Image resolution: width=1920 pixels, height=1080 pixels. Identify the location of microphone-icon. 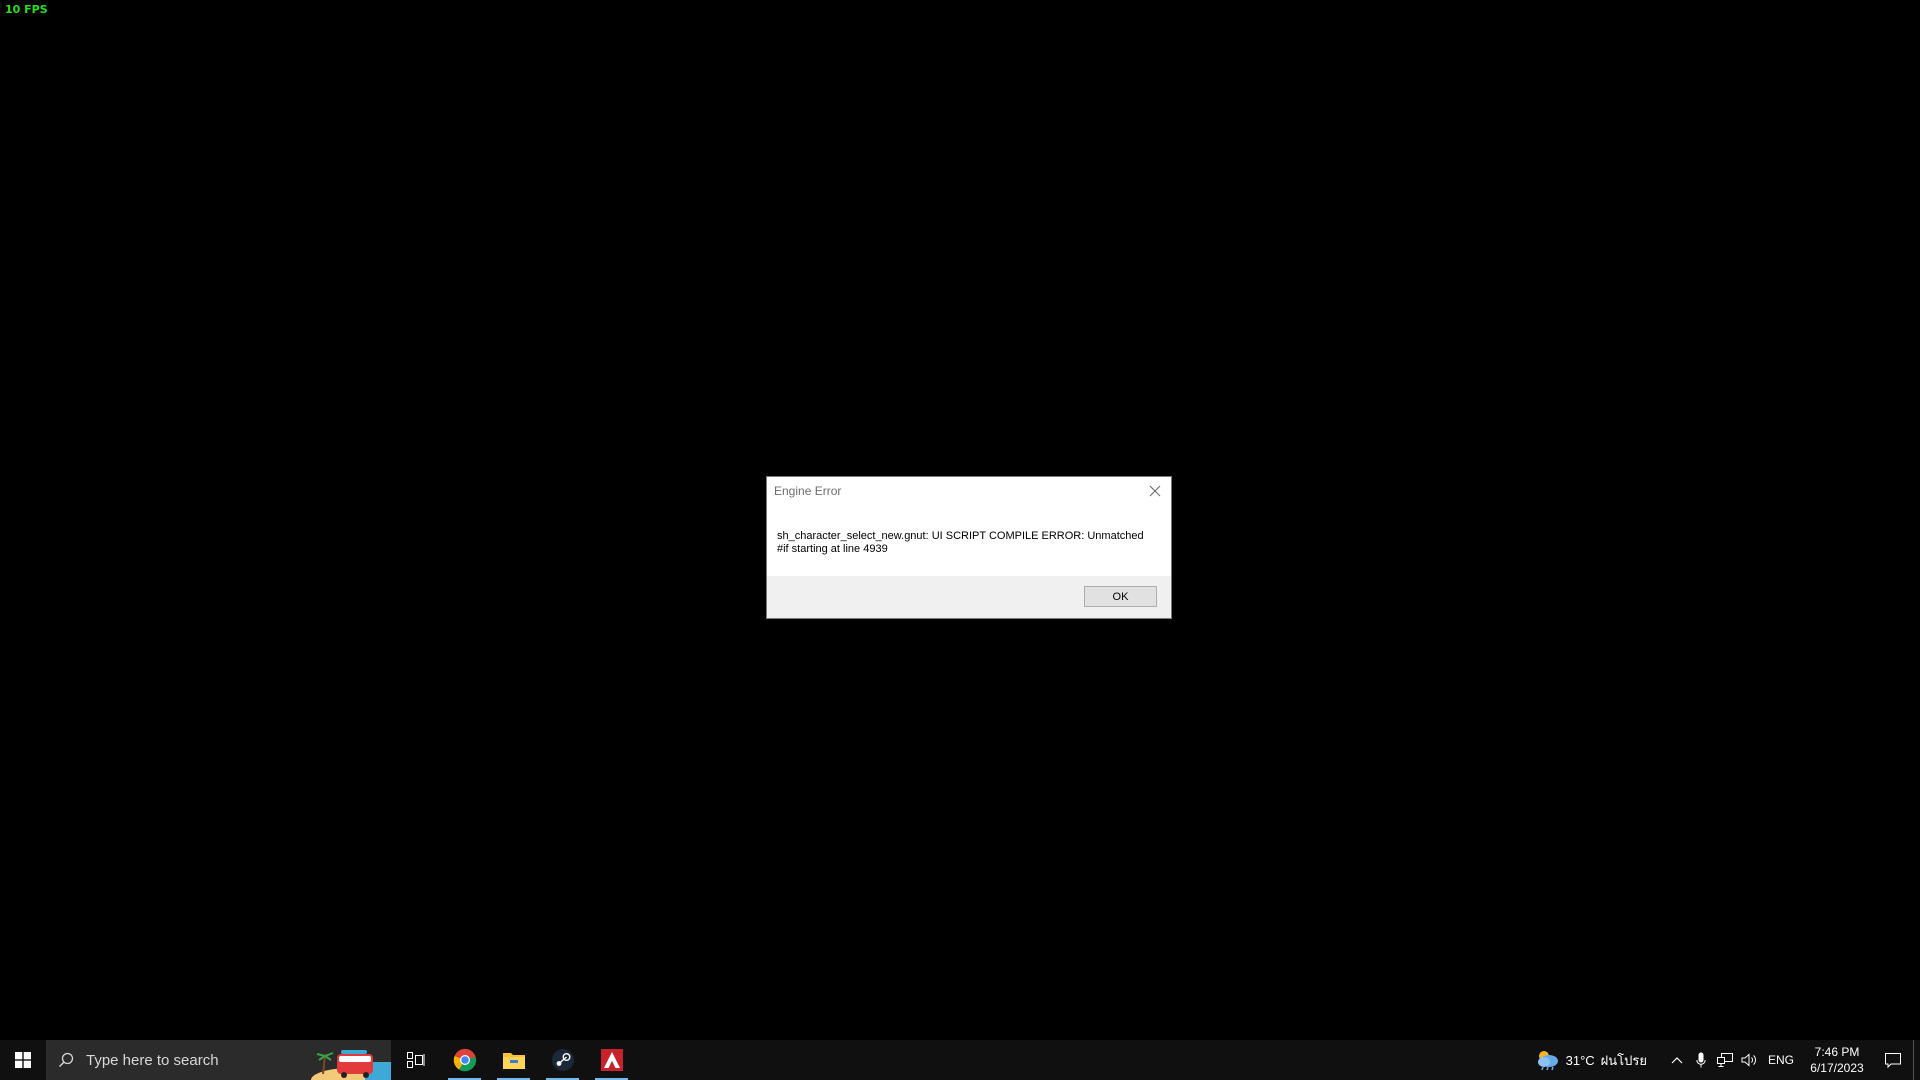
(1701, 1060).